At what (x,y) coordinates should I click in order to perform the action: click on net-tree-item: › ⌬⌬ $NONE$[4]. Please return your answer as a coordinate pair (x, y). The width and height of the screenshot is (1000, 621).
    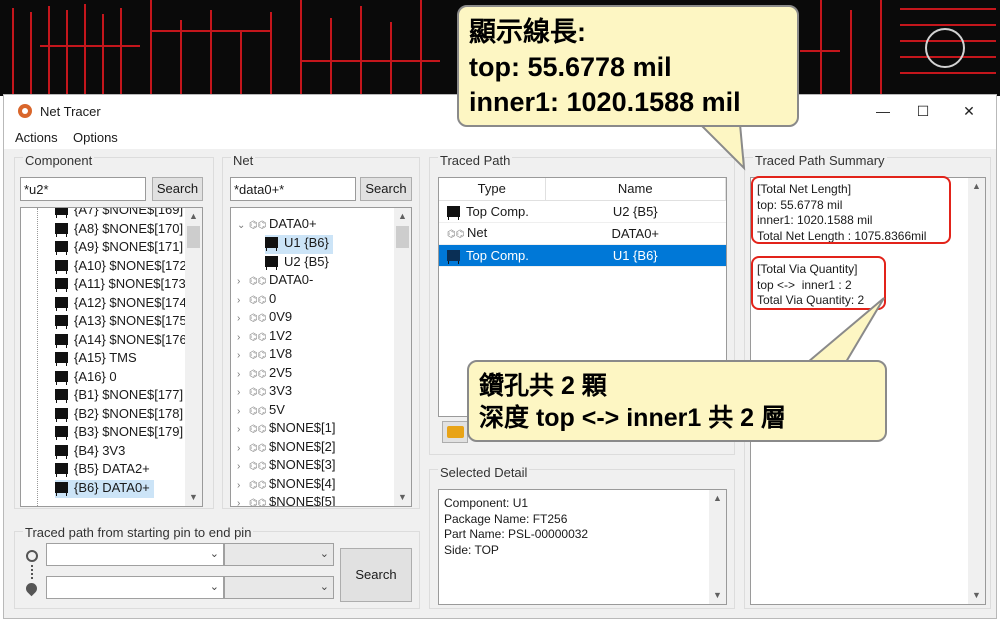
    Looking at the image, I should click on (286, 485).